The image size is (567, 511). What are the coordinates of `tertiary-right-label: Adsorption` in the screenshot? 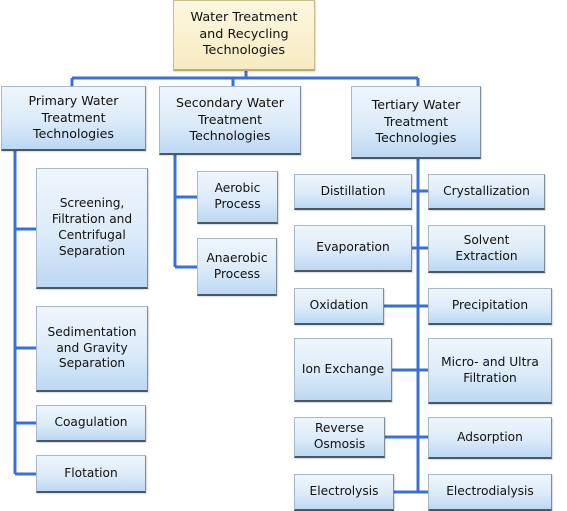 It's located at (490, 436).